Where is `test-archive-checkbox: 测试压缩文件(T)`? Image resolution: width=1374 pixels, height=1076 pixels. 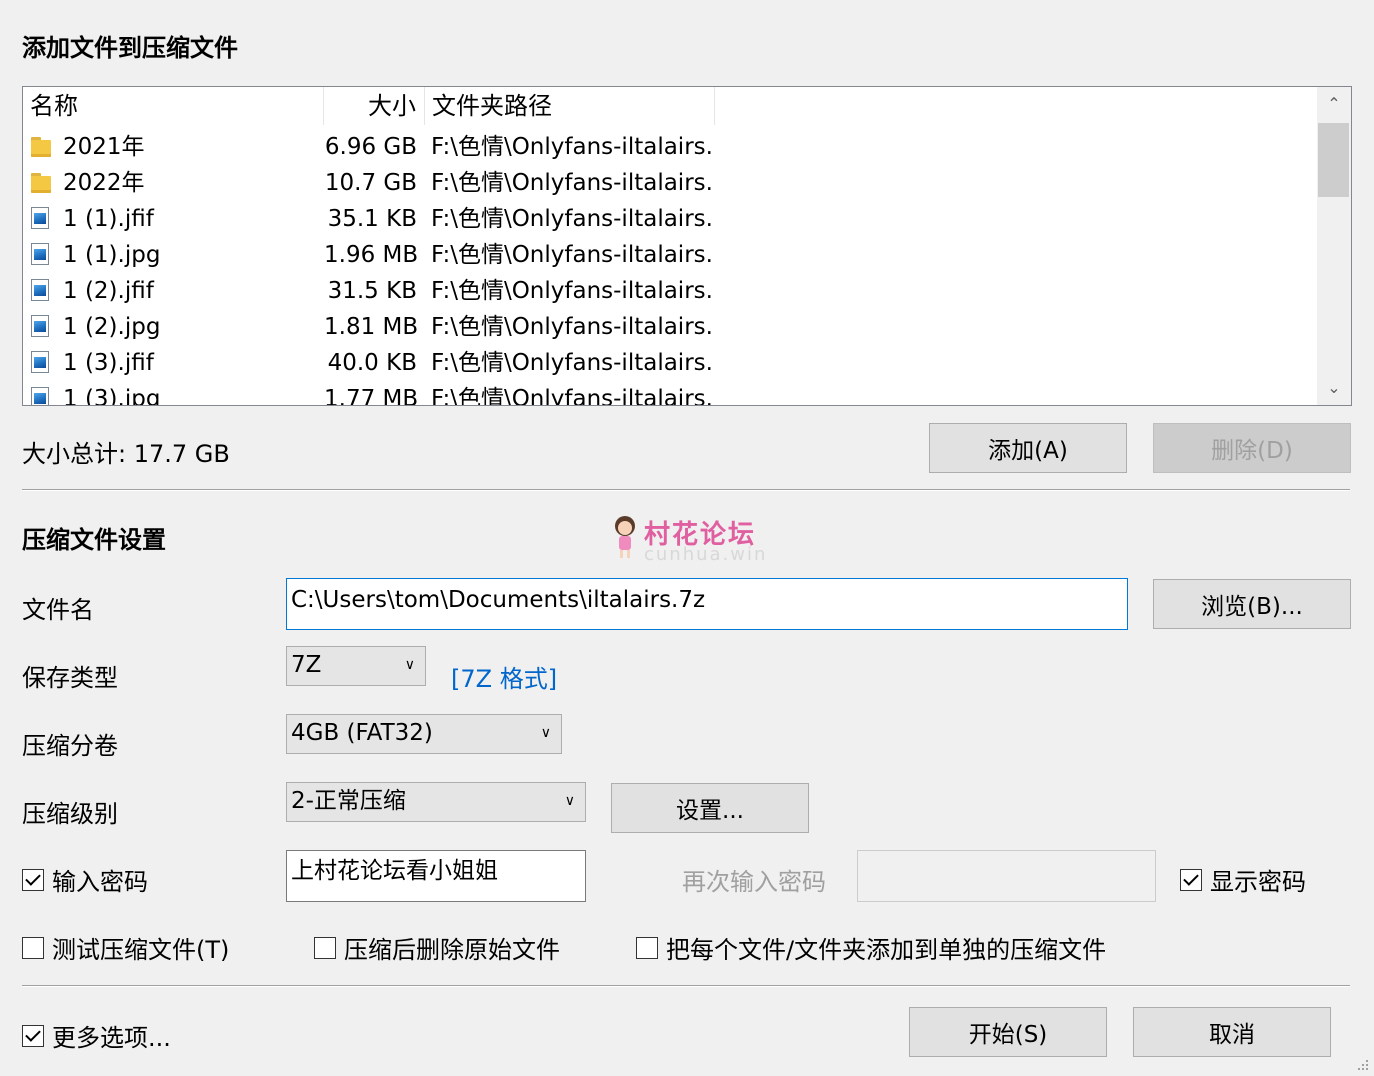 test-archive-checkbox: 测试压缩文件(T) is located at coordinates (125, 947).